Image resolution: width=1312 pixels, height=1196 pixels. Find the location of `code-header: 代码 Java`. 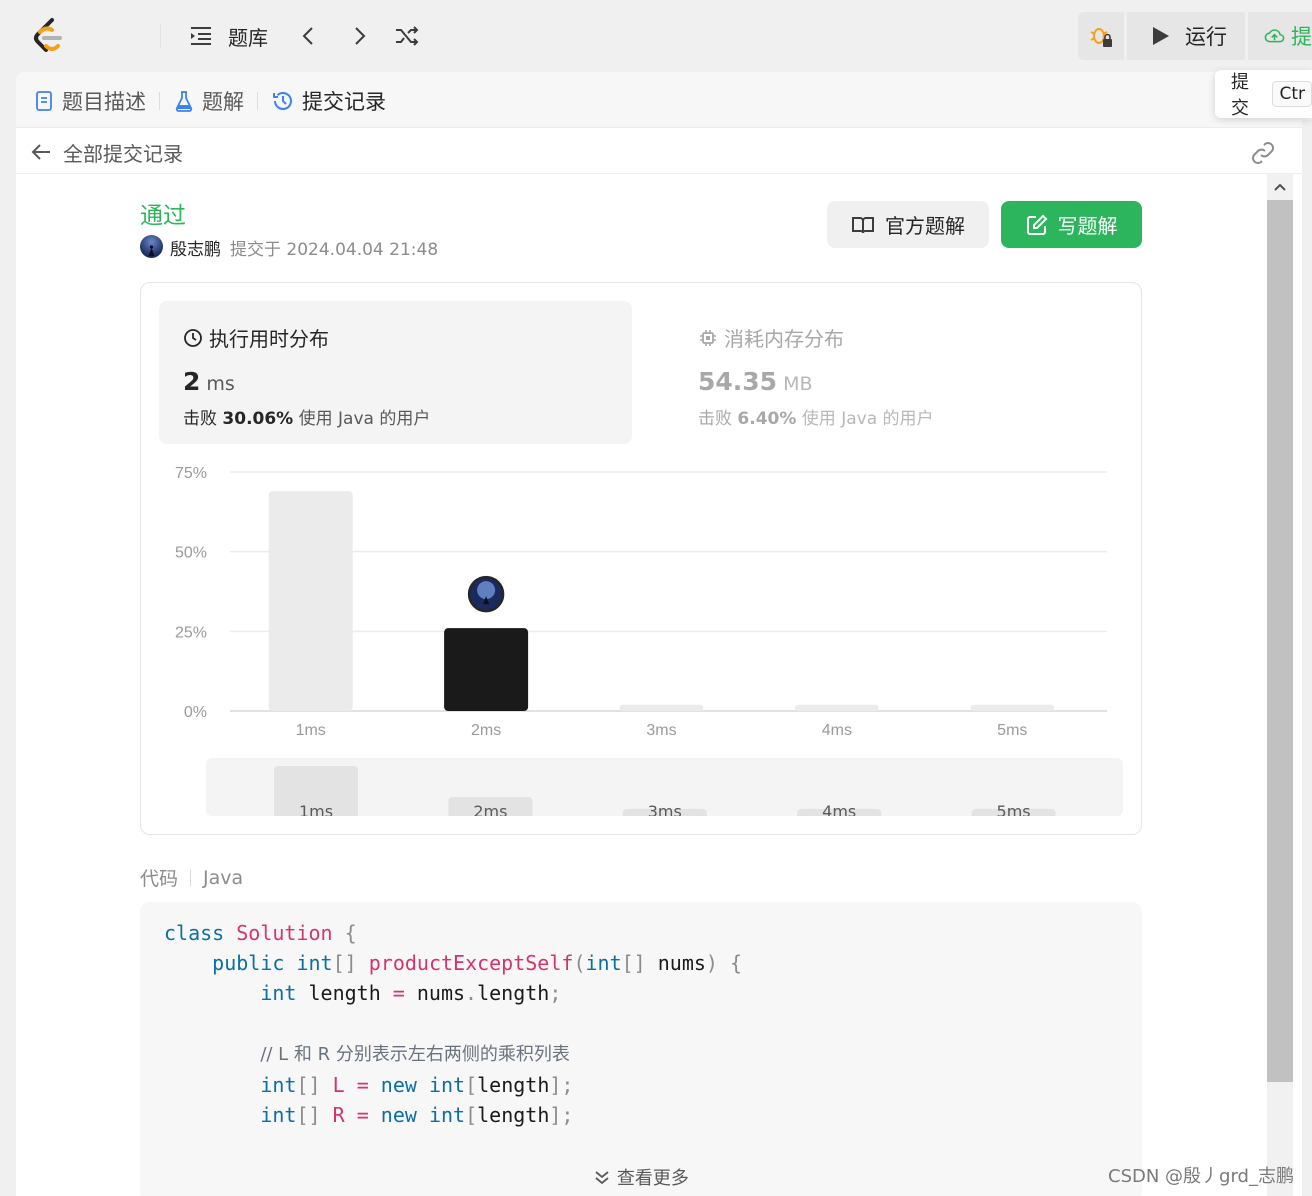

code-header: 代码 Java is located at coordinates (191, 877).